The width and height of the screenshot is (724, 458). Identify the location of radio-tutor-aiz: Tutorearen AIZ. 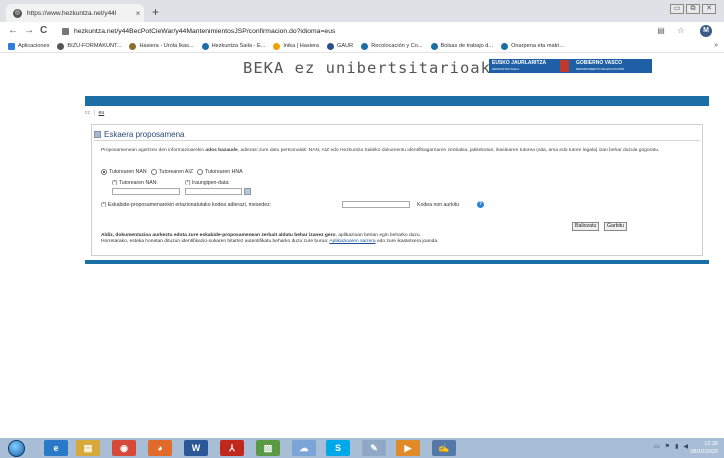
(171, 172).